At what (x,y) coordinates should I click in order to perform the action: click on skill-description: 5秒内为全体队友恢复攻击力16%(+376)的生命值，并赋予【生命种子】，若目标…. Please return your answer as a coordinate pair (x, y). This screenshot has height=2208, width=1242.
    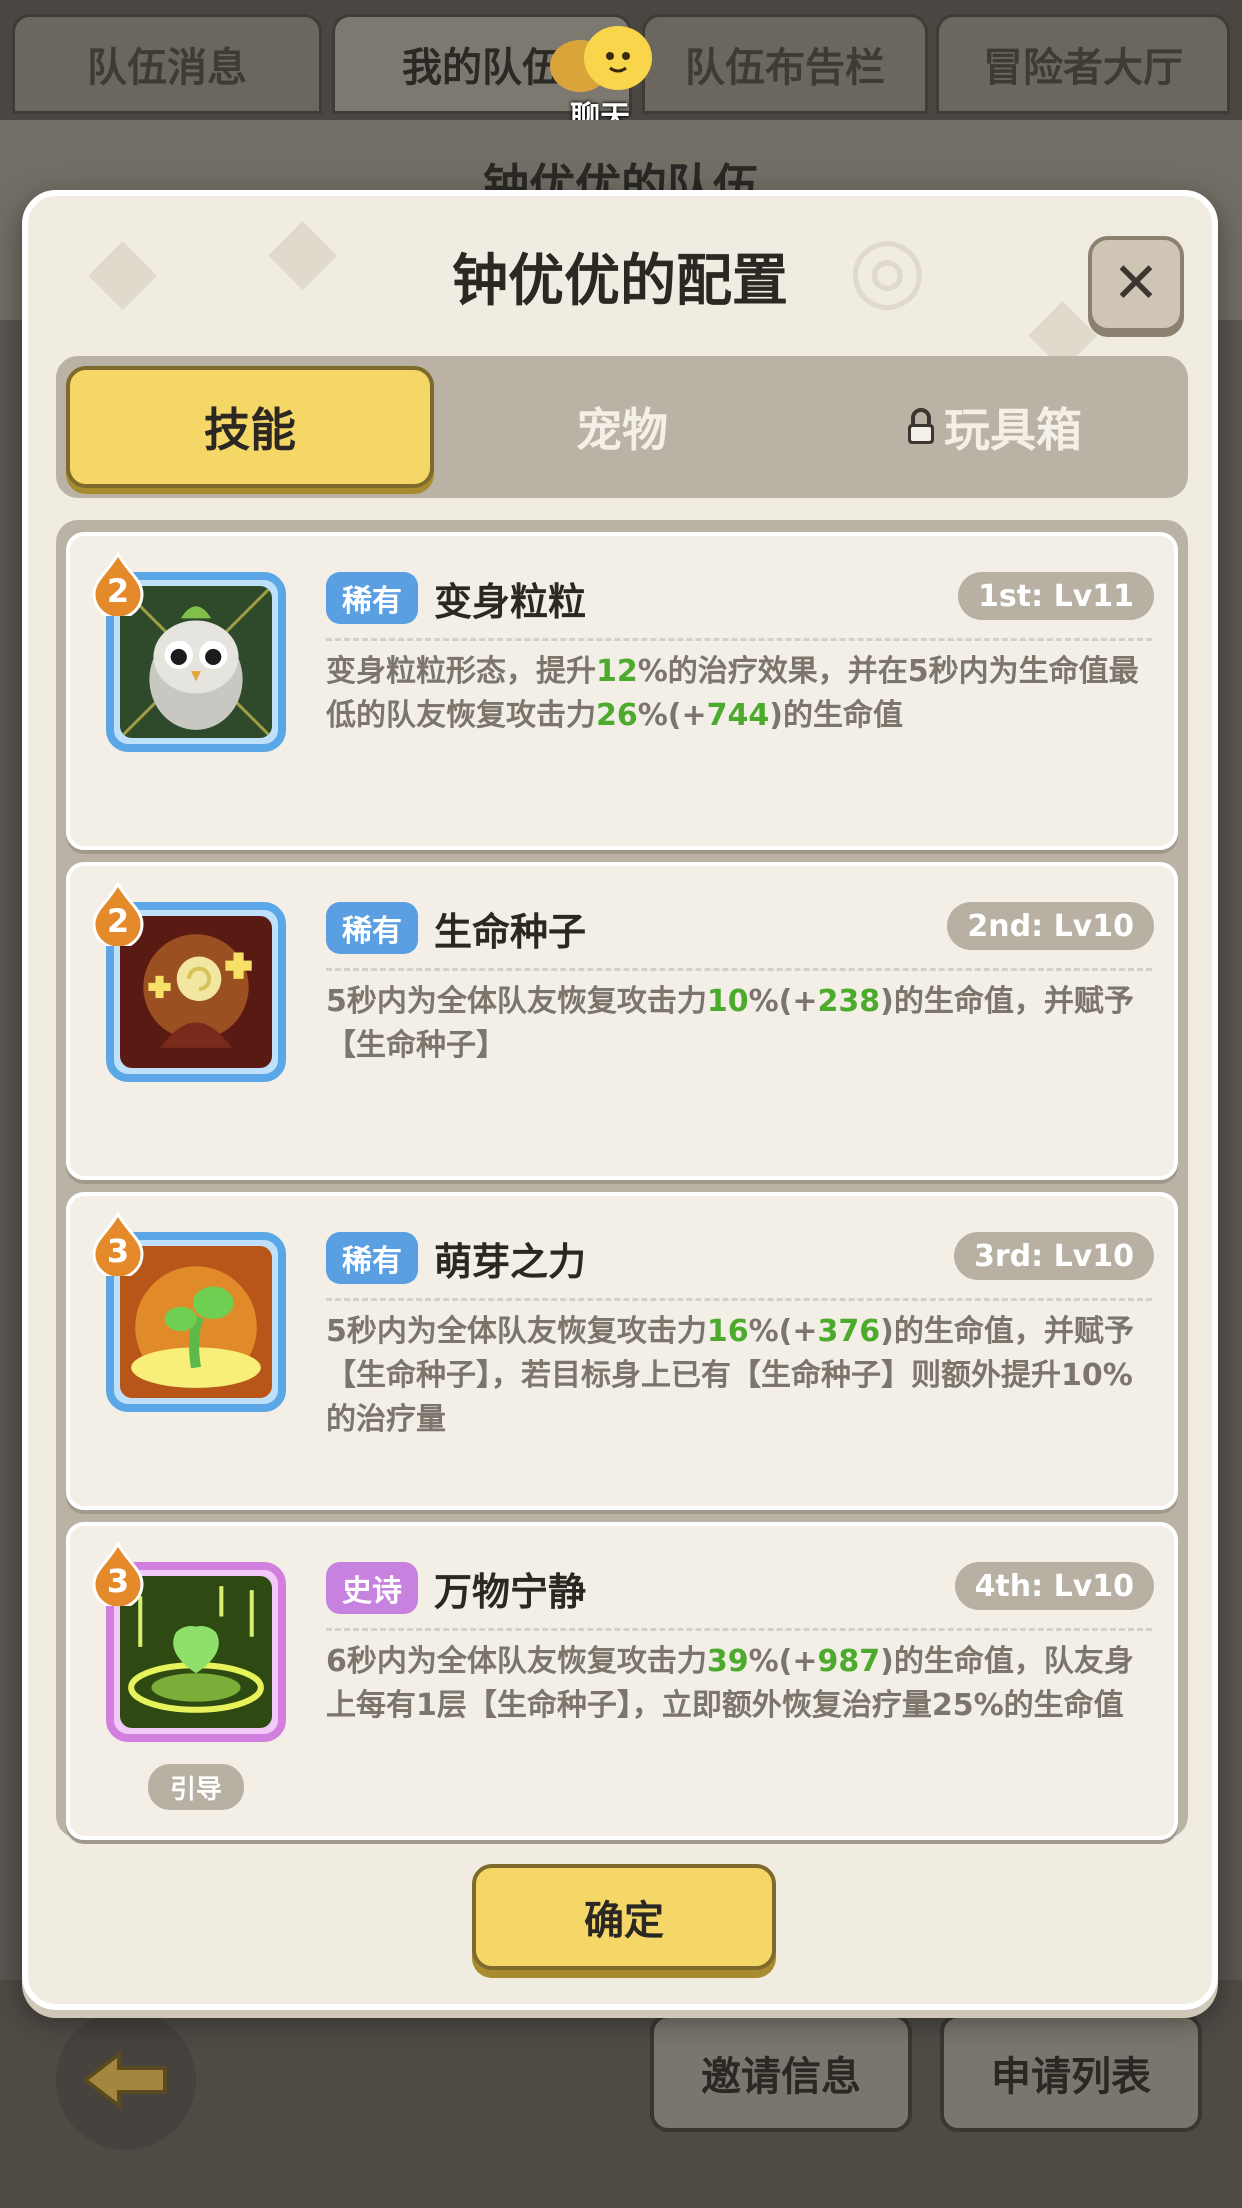
    Looking at the image, I should click on (730, 1375).